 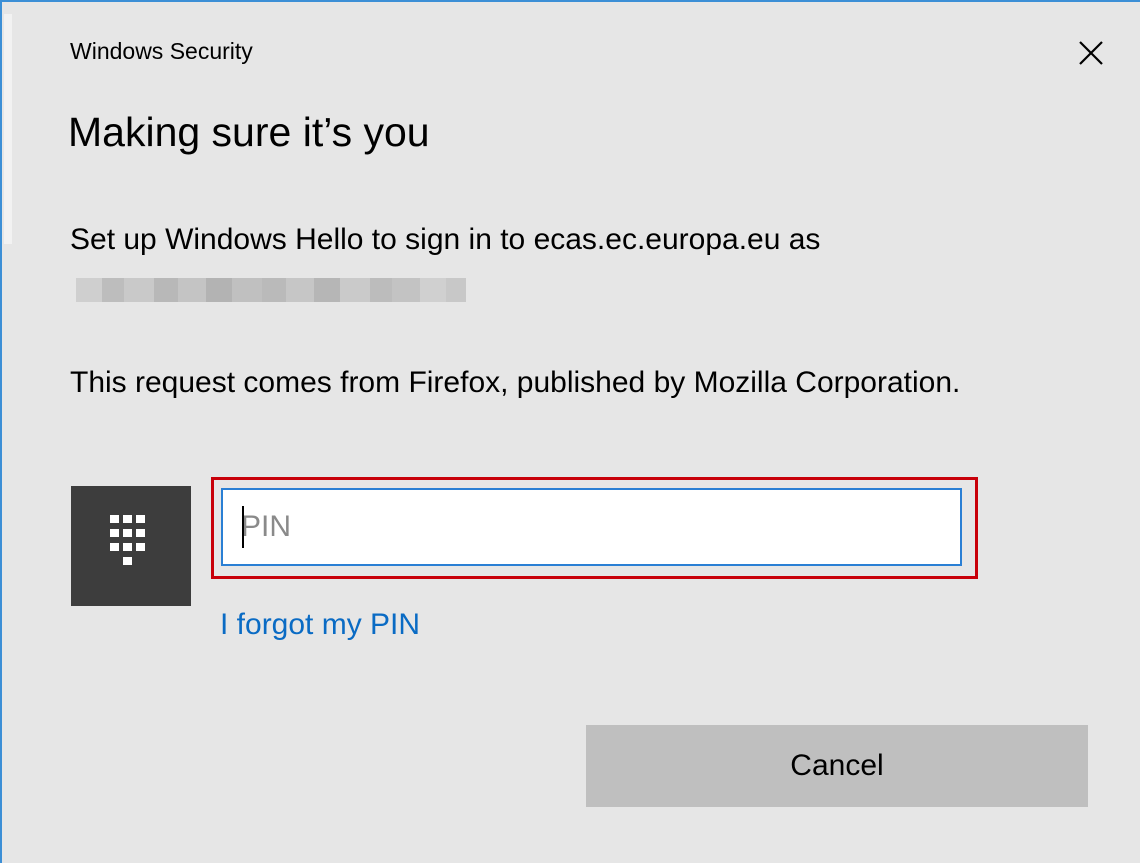 What do you see at coordinates (837, 766) in the screenshot?
I see `cancel-button: Cancel` at bounding box center [837, 766].